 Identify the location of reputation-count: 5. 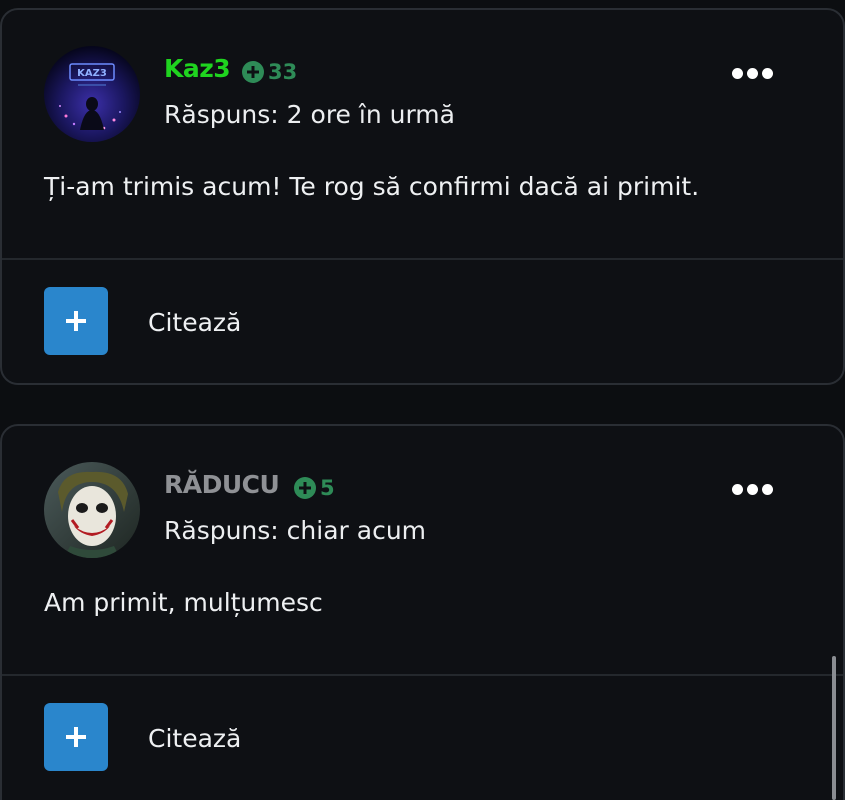
(327, 488).